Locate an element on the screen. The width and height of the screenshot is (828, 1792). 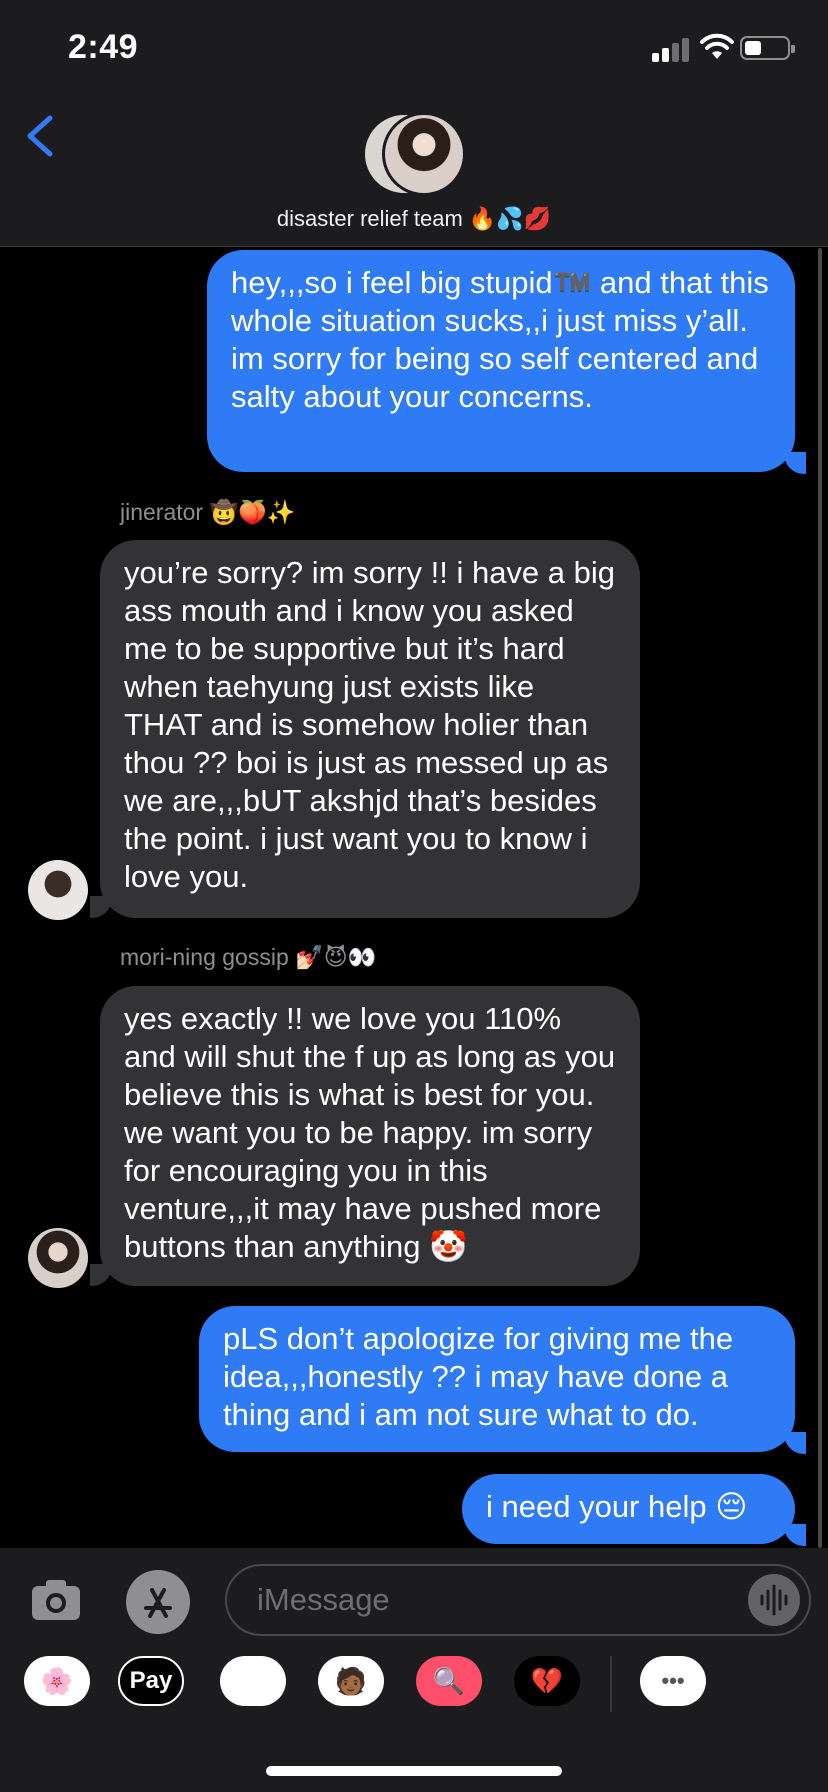
more-icon: ••• is located at coordinates (673, 1680).